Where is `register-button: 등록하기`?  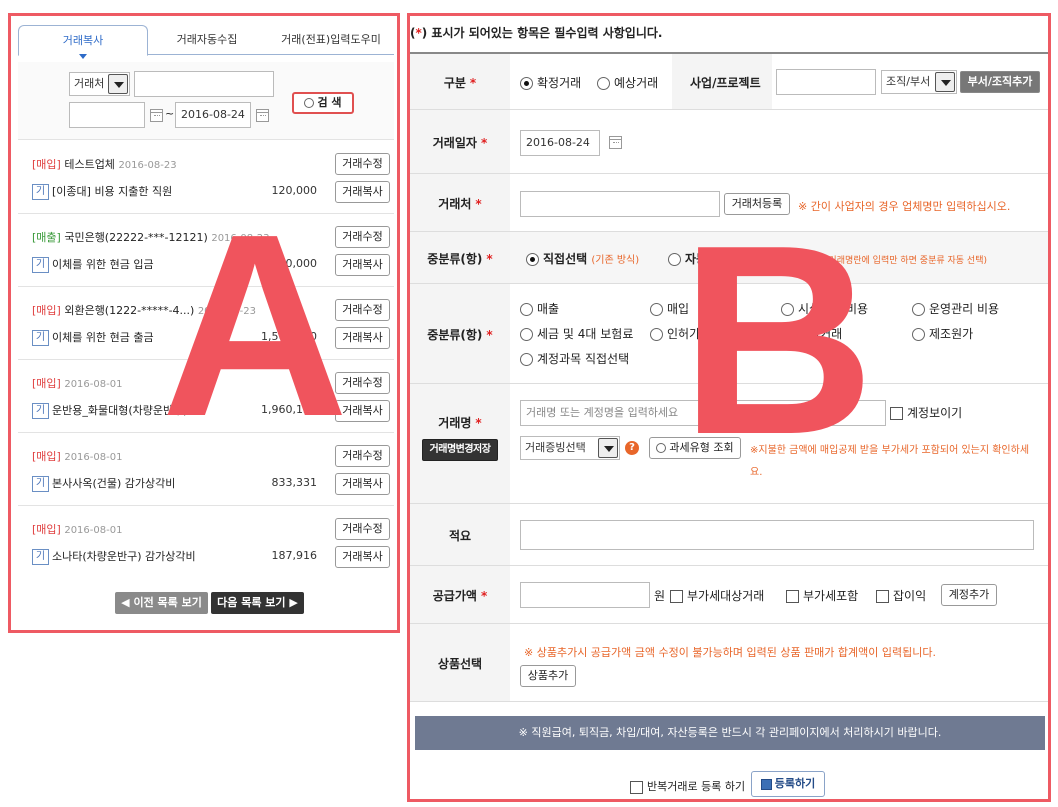
register-button: 등록하기 is located at coordinates (788, 784).